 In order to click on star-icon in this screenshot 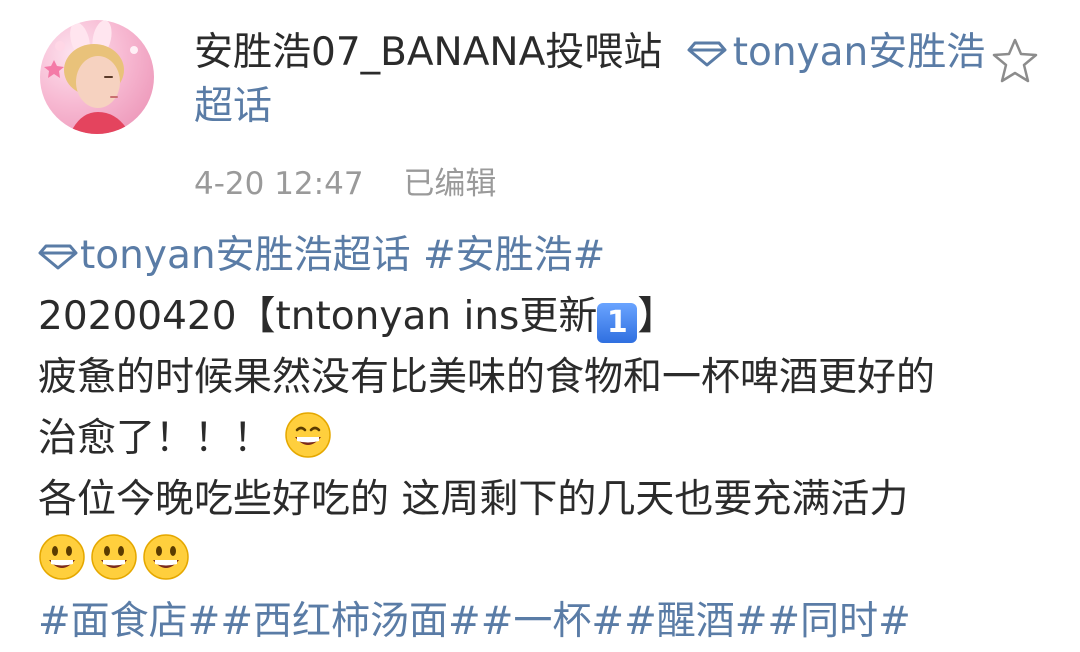, I will do `click(1015, 61)`.